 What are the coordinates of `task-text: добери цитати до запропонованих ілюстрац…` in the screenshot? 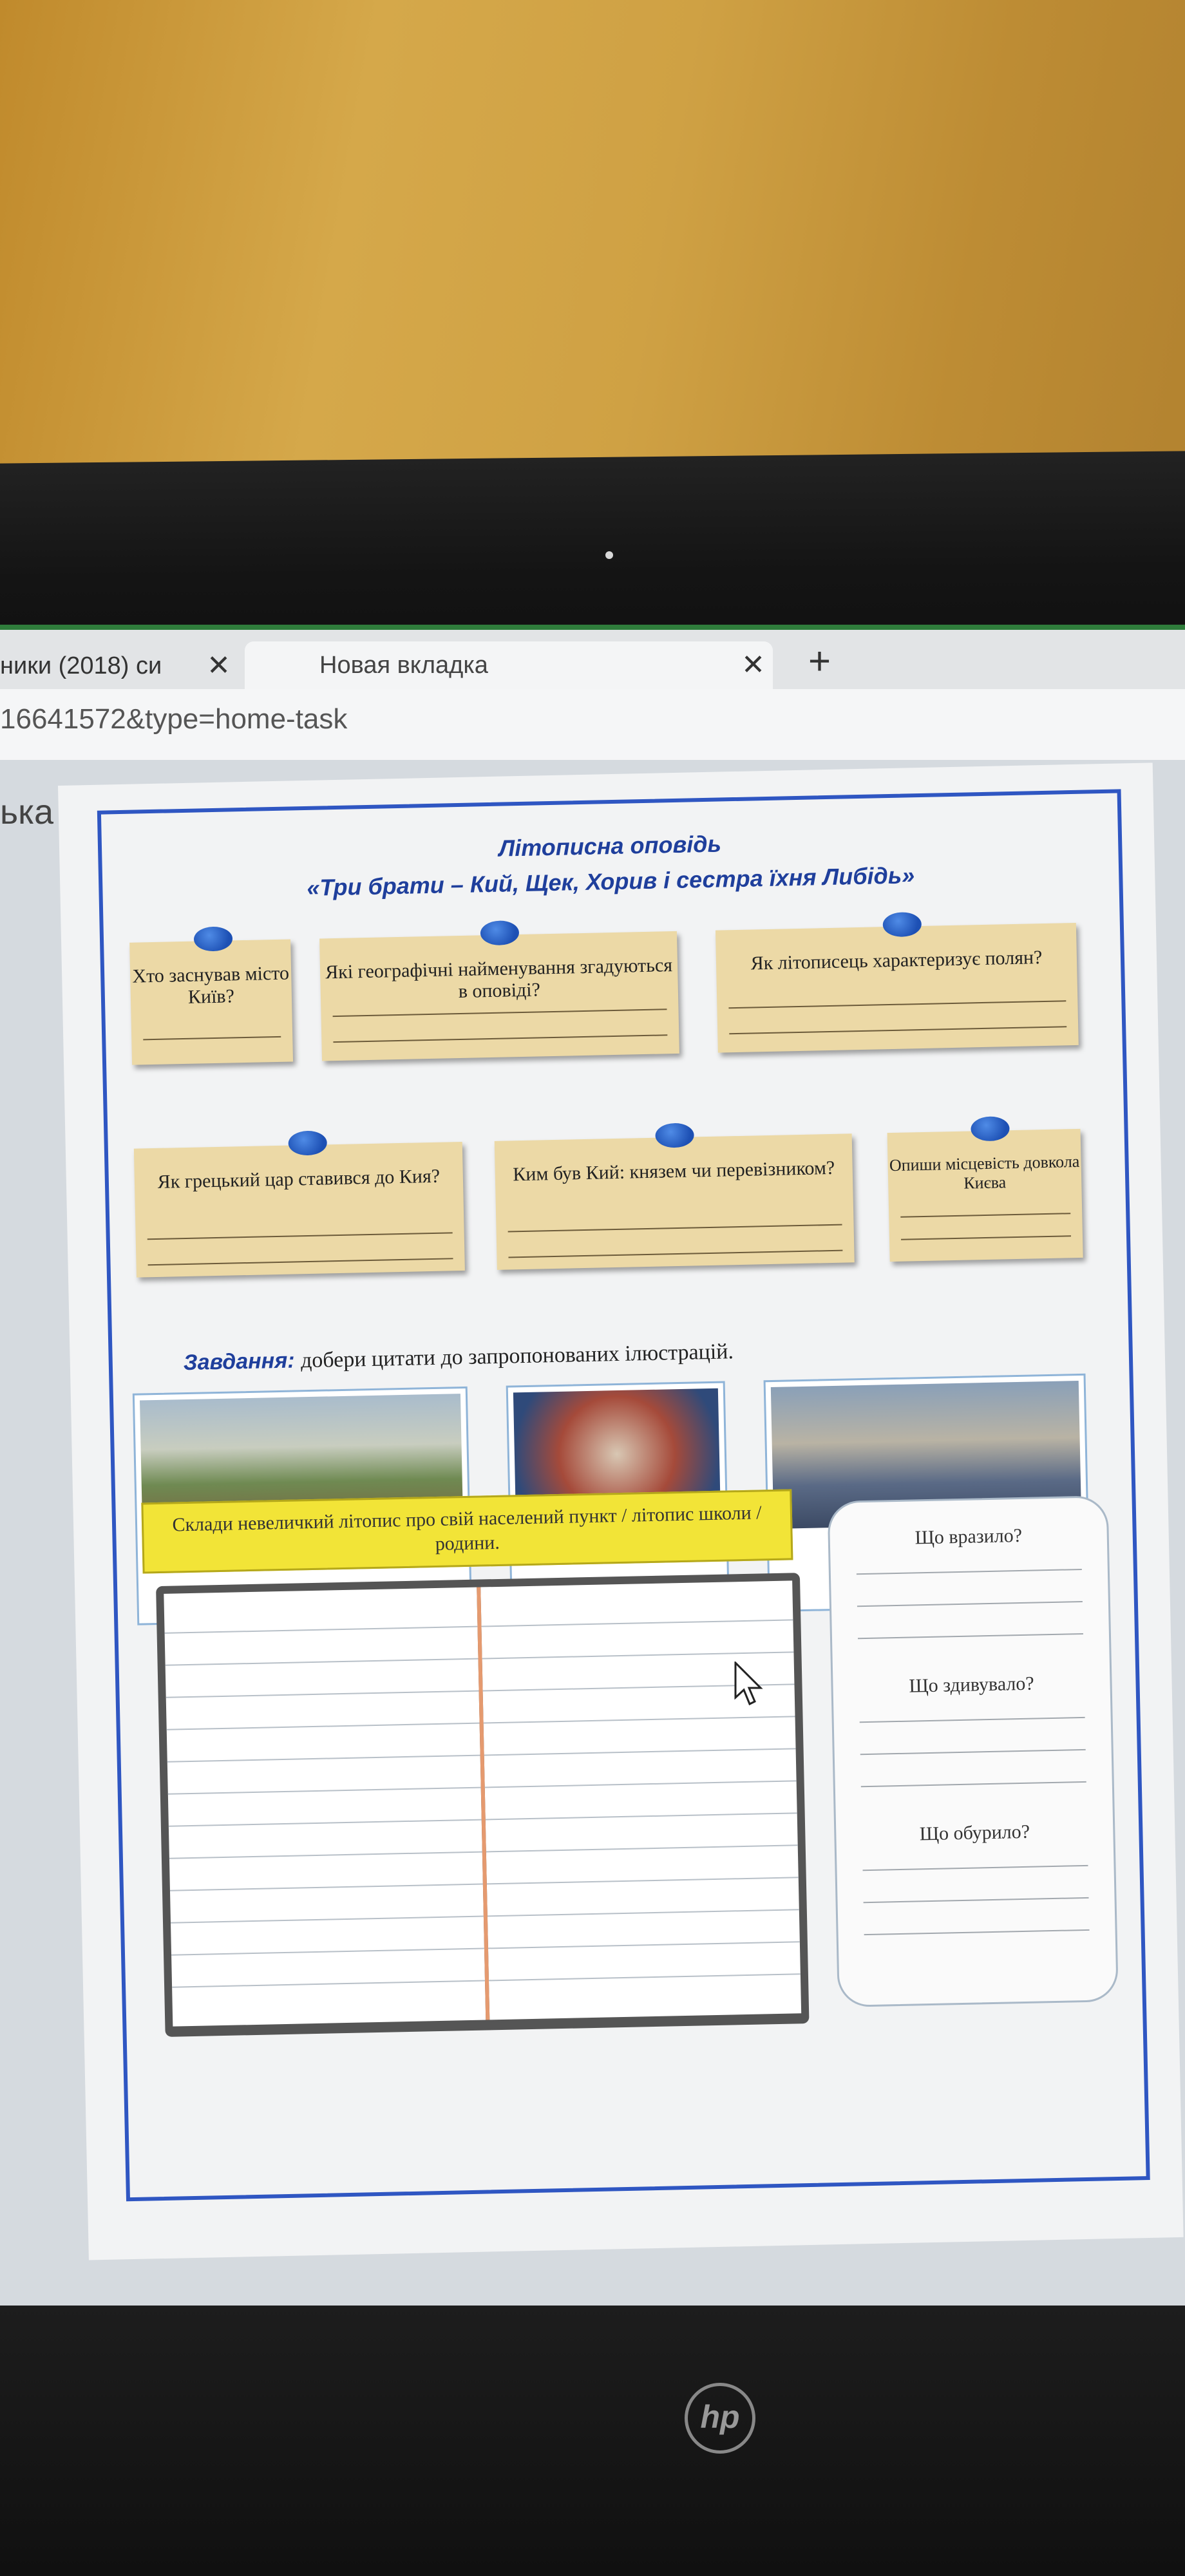 It's located at (517, 1356).